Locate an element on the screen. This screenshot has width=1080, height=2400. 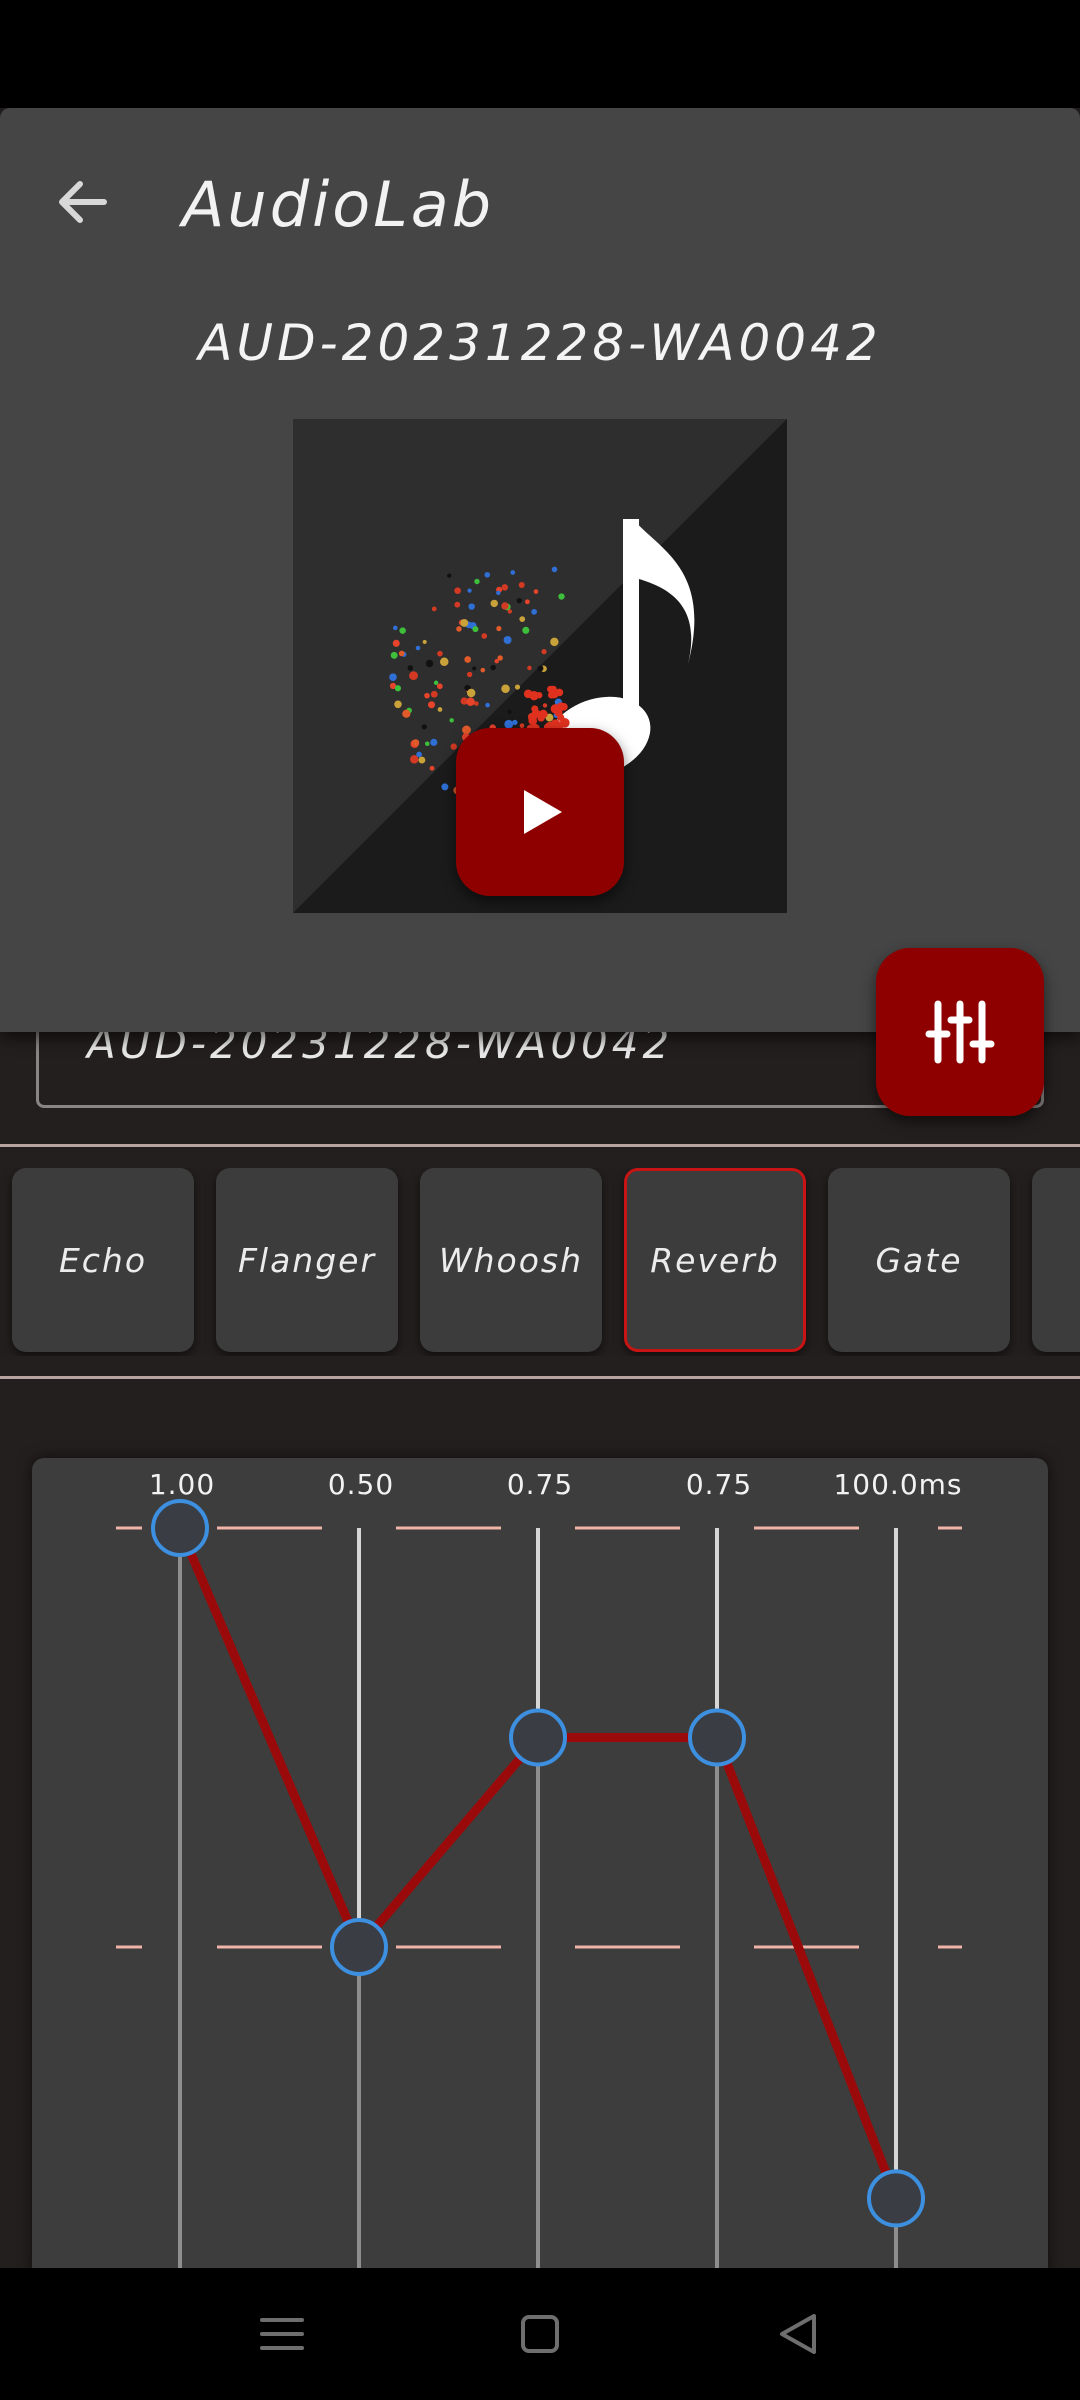
file-title: AUD-20231228-WA0042 is located at coordinates (540, 343).